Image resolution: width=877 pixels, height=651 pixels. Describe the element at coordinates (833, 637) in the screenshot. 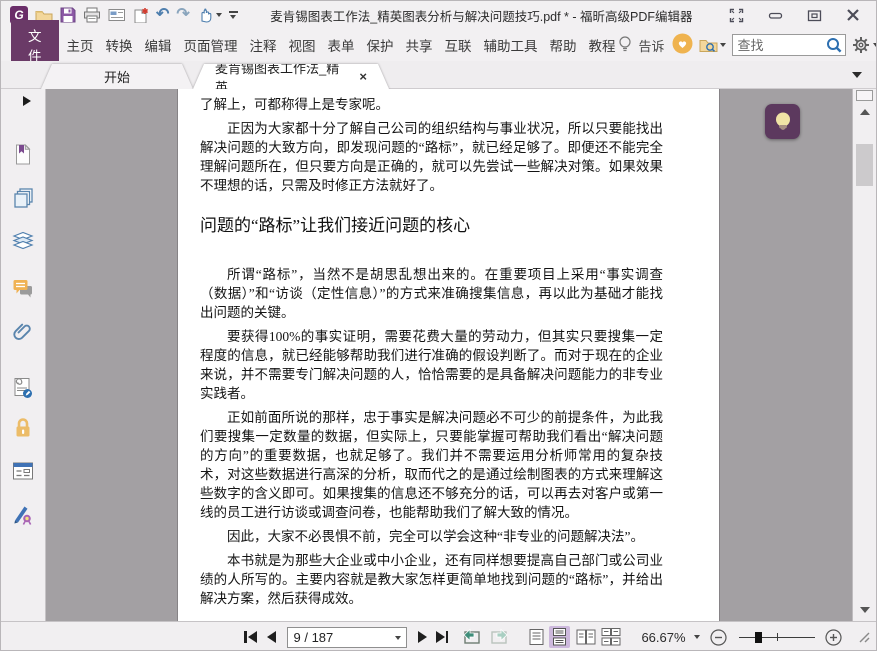

I see `zoom-in-button` at that location.